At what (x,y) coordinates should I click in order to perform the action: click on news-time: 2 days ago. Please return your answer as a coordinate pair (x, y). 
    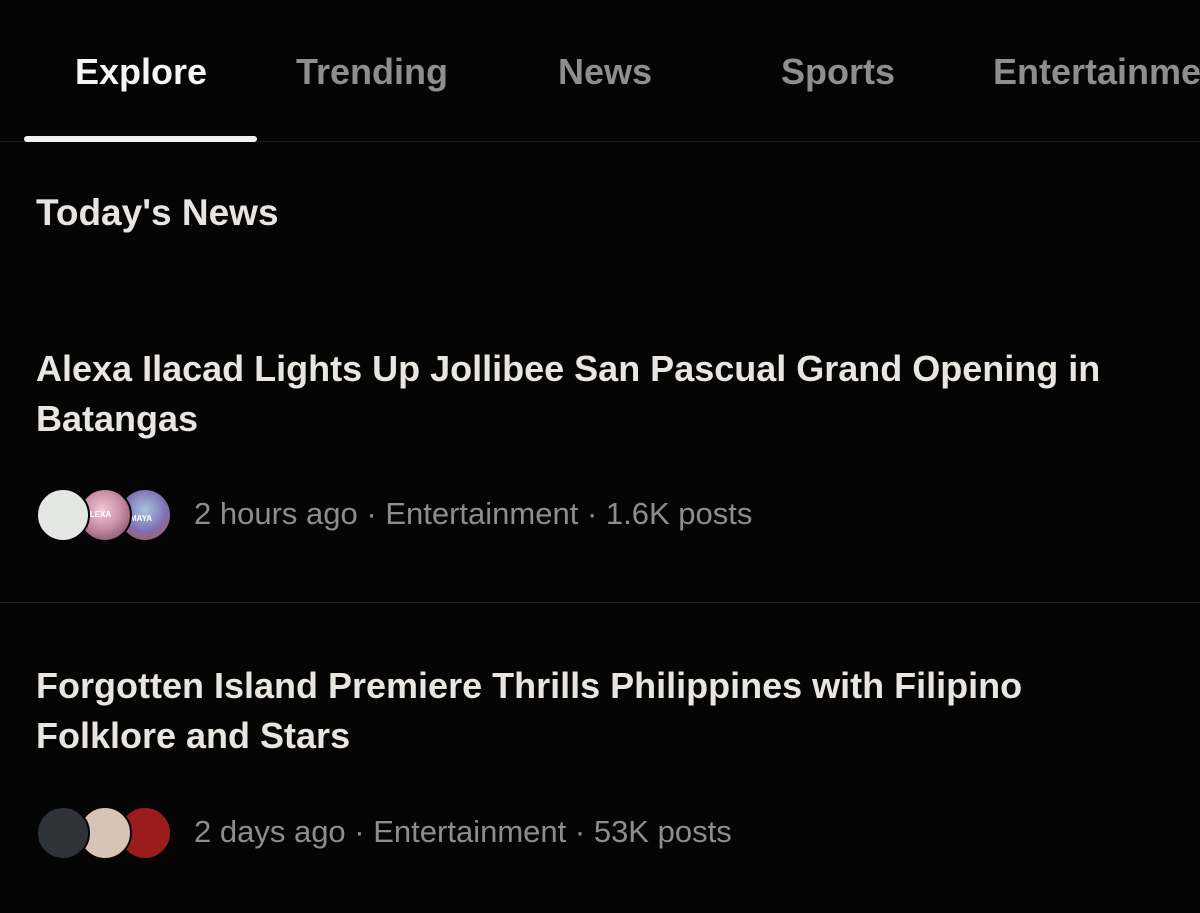
    Looking at the image, I should click on (270, 831).